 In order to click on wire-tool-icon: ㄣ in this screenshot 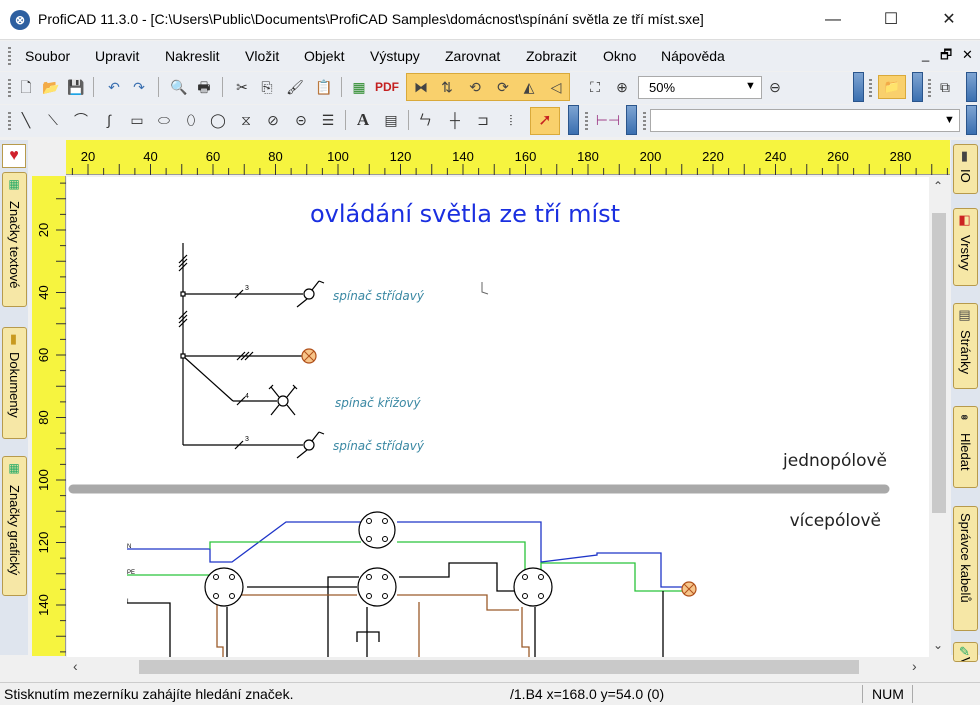, I will do `click(425, 120)`.